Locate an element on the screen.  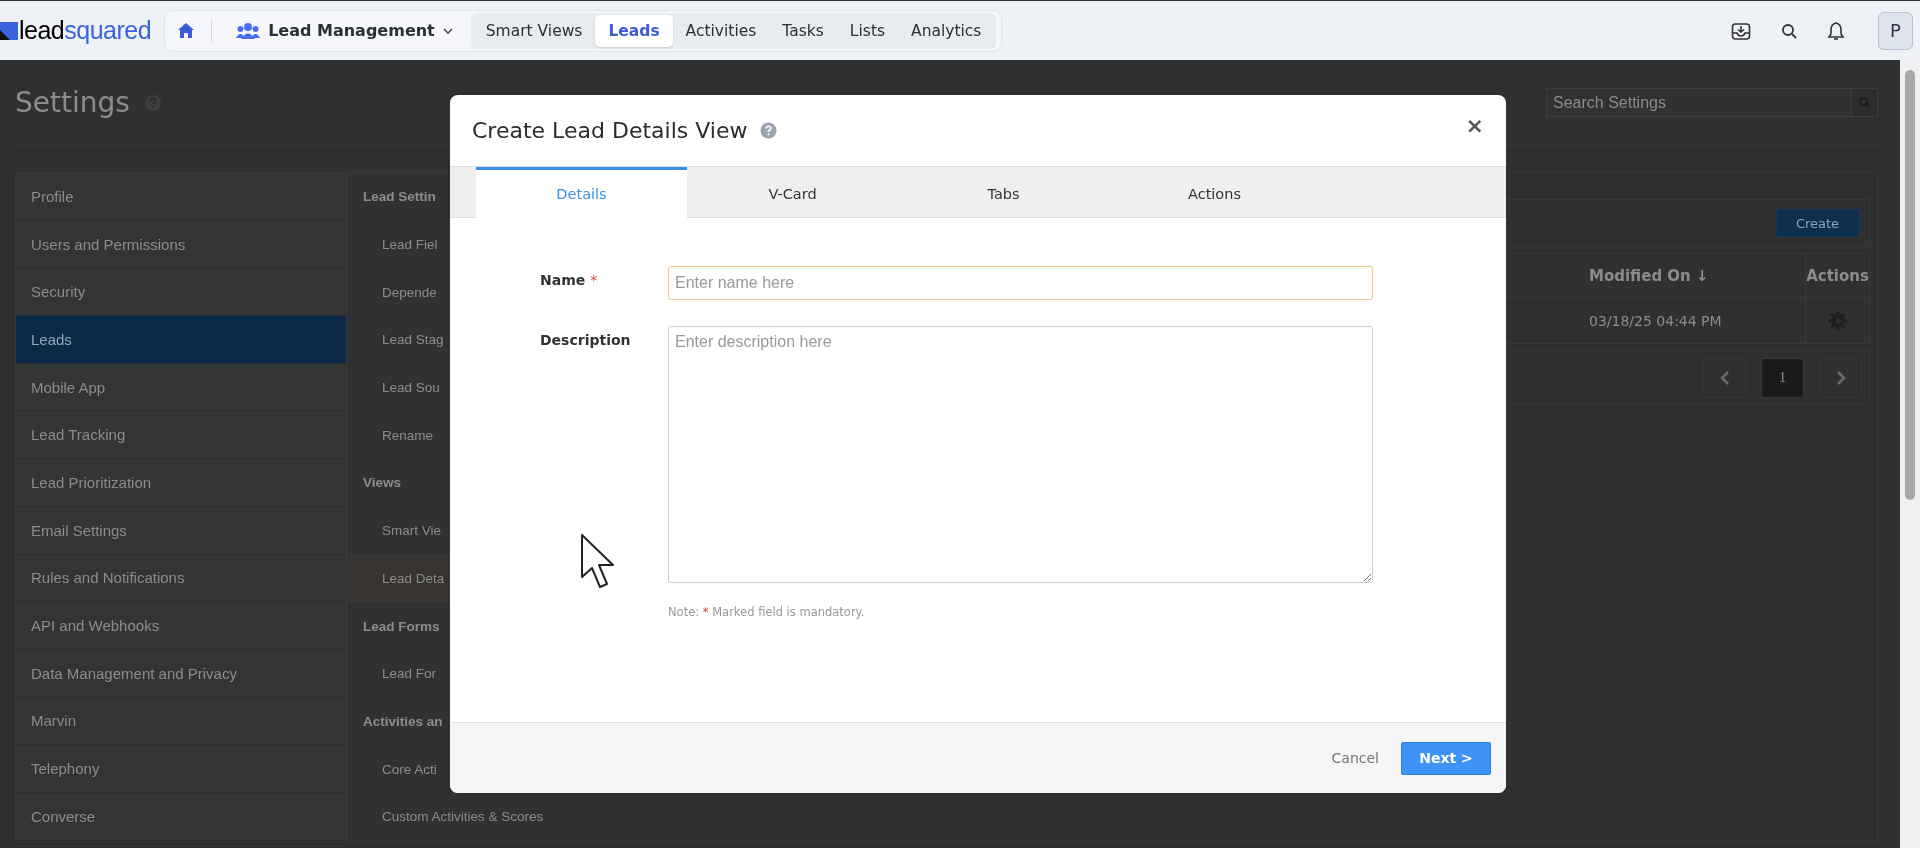
sidebar-item: Telephony is located at coordinates (181, 769).